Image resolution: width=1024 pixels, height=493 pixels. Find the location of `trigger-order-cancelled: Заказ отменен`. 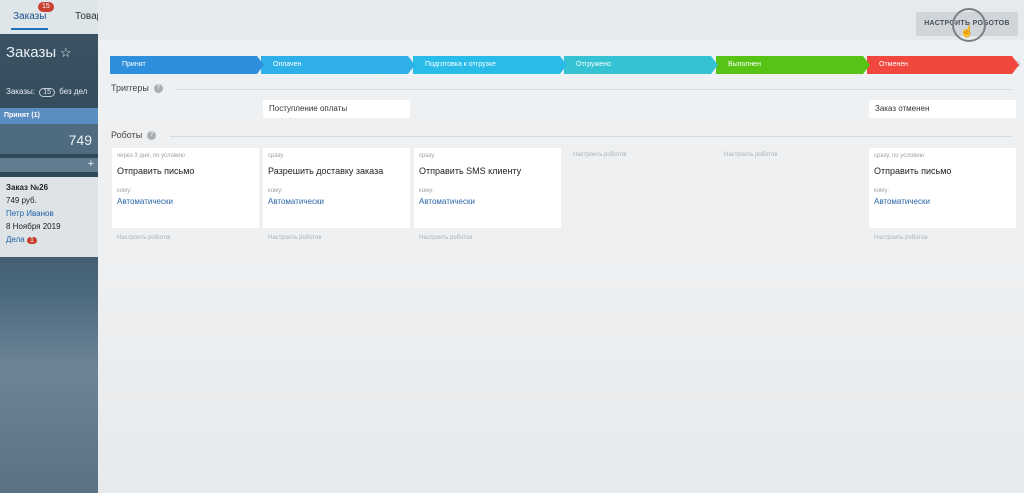

trigger-order-cancelled: Заказ отменен is located at coordinates (942, 109).